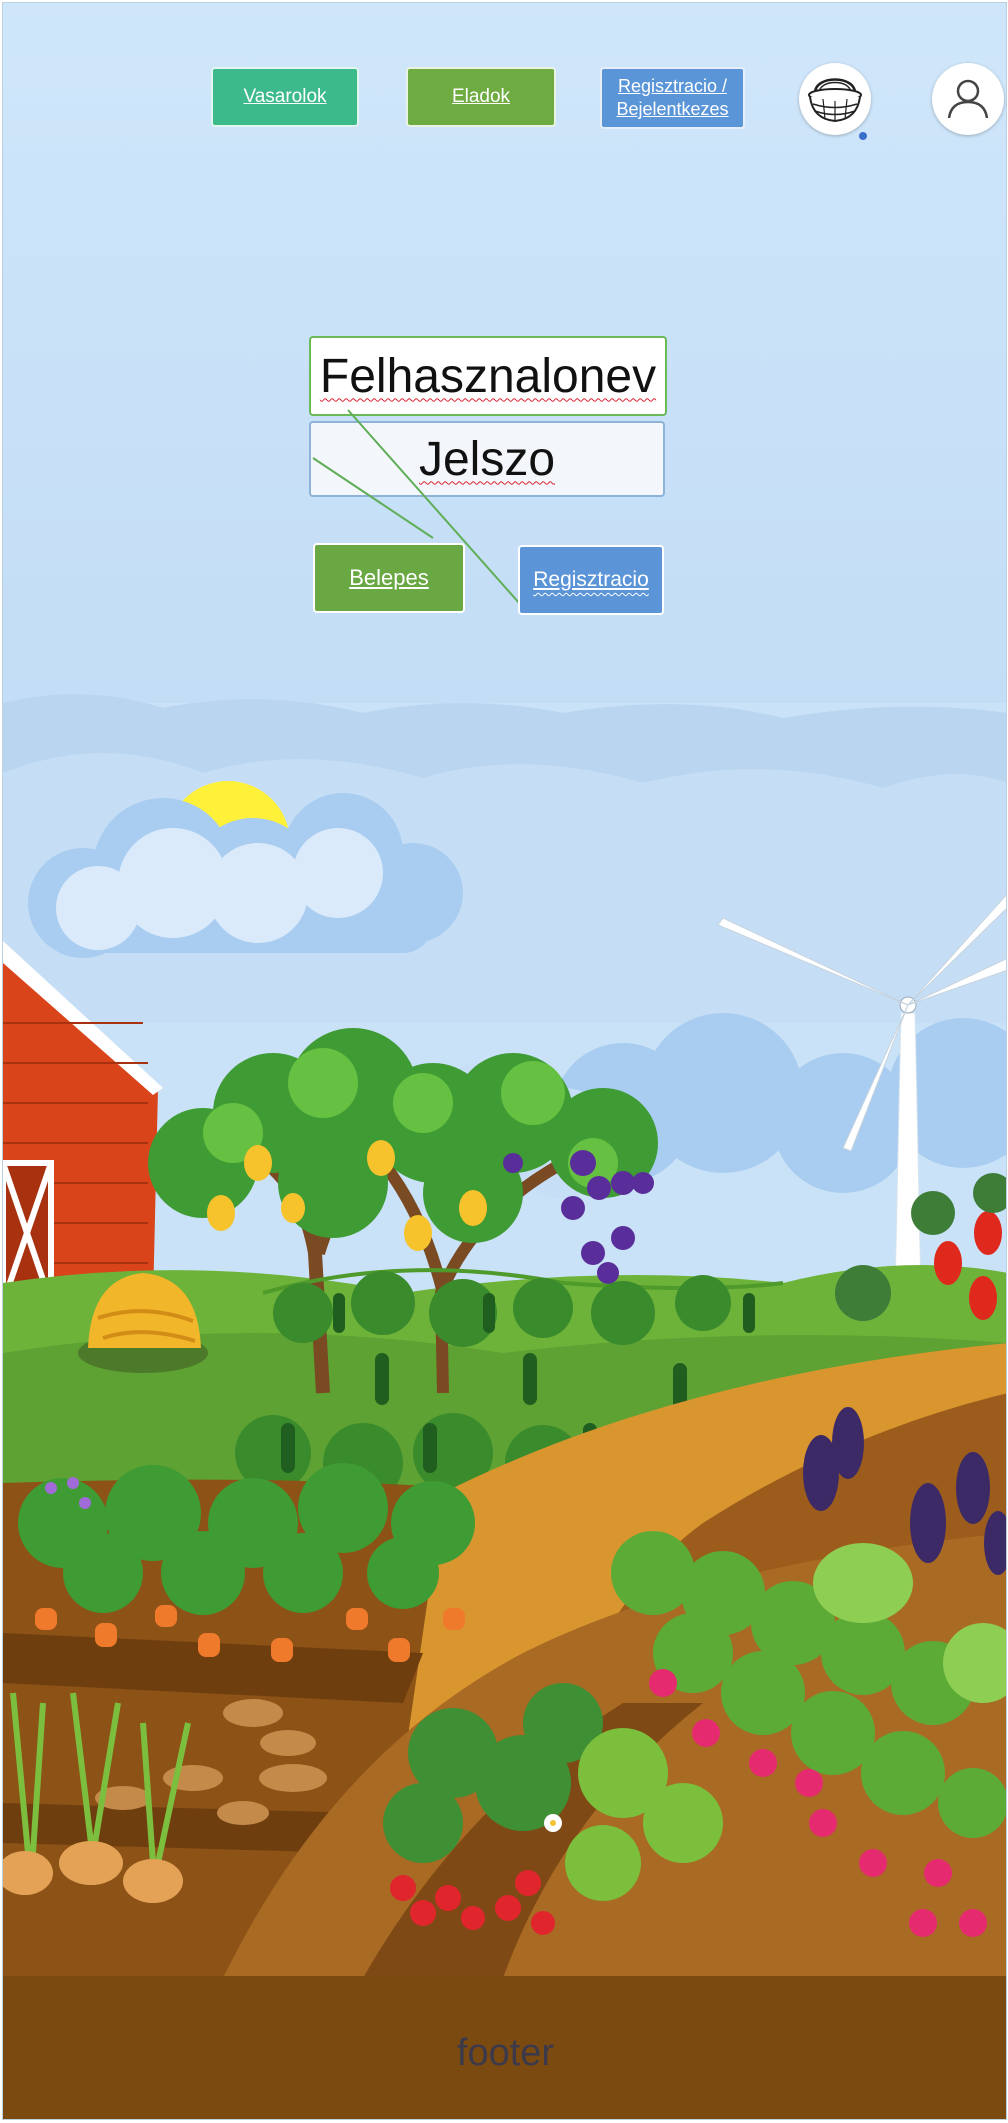 The width and height of the screenshot is (1008, 2123). What do you see at coordinates (672, 98) in the screenshot?
I see `register-login-button: Regisztracio / Bejelentkezes` at bounding box center [672, 98].